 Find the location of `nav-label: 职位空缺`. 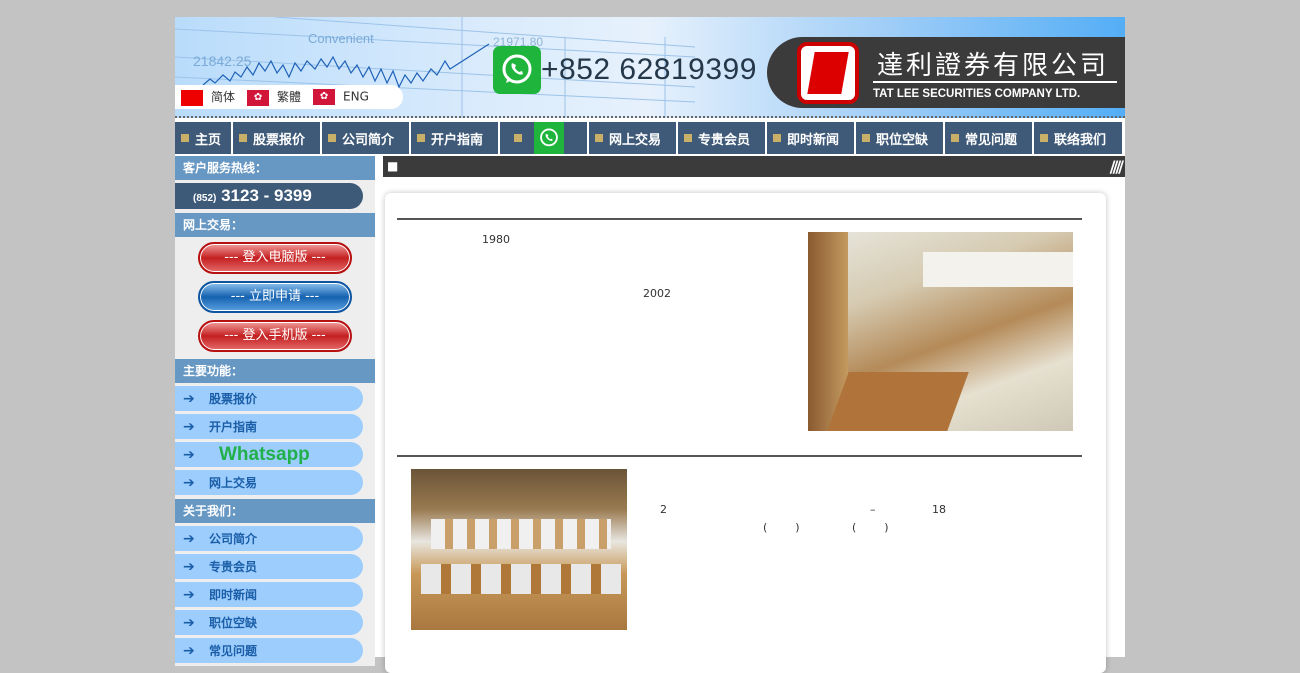

nav-label: 职位空缺 is located at coordinates (902, 140).